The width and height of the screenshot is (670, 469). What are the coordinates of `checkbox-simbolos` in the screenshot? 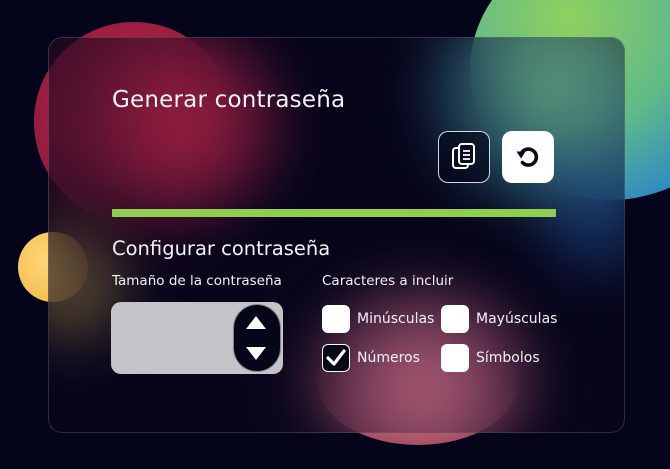 It's located at (455, 358).